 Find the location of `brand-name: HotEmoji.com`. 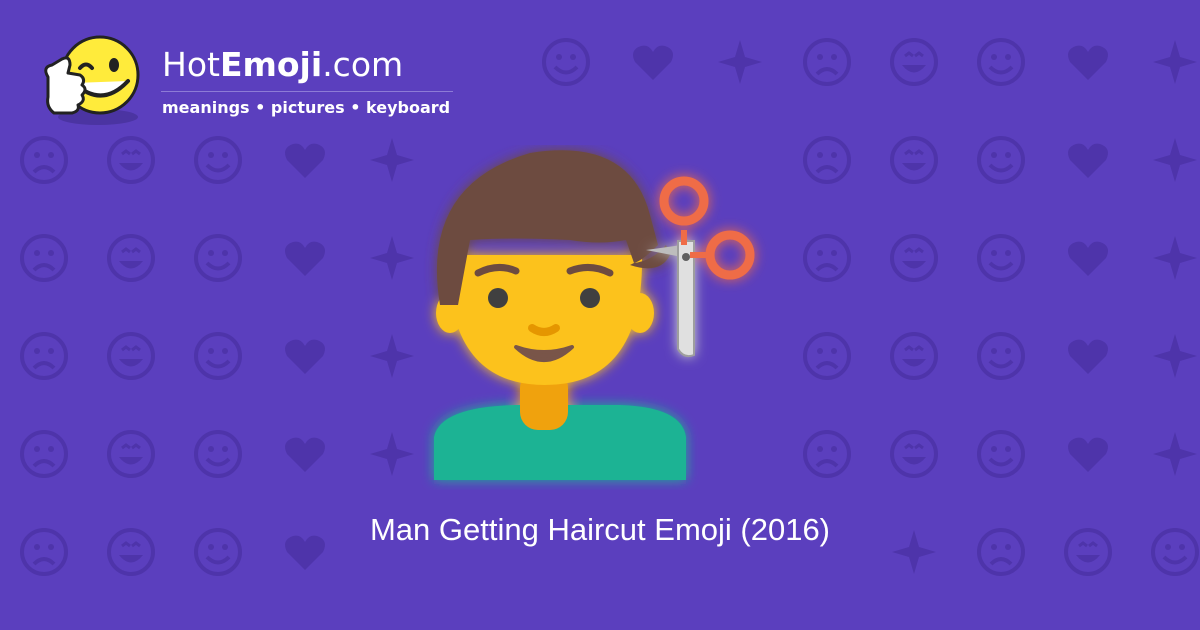

brand-name: HotEmoji.com is located at coordinates (282, 64).